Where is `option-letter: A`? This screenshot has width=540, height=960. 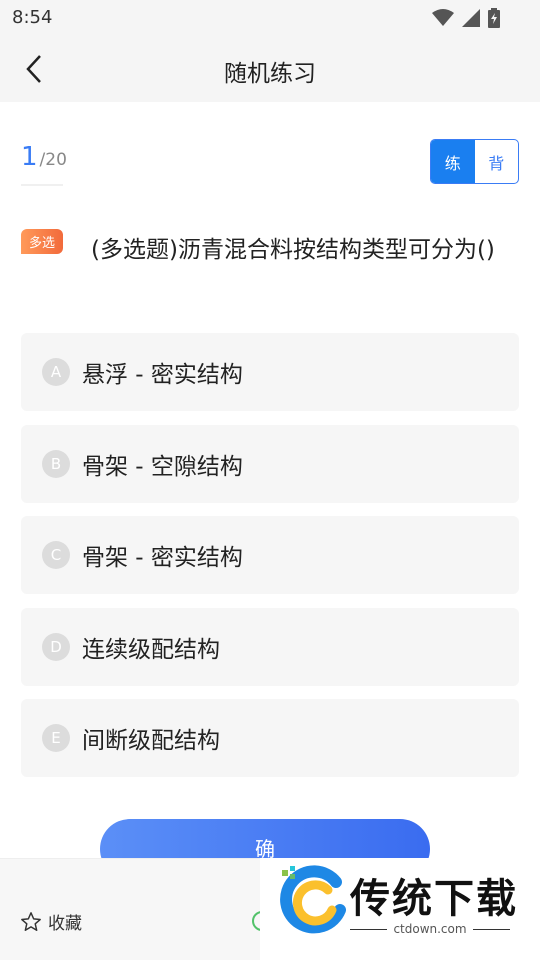
option-letter: A is located at coordinates (56, 372).